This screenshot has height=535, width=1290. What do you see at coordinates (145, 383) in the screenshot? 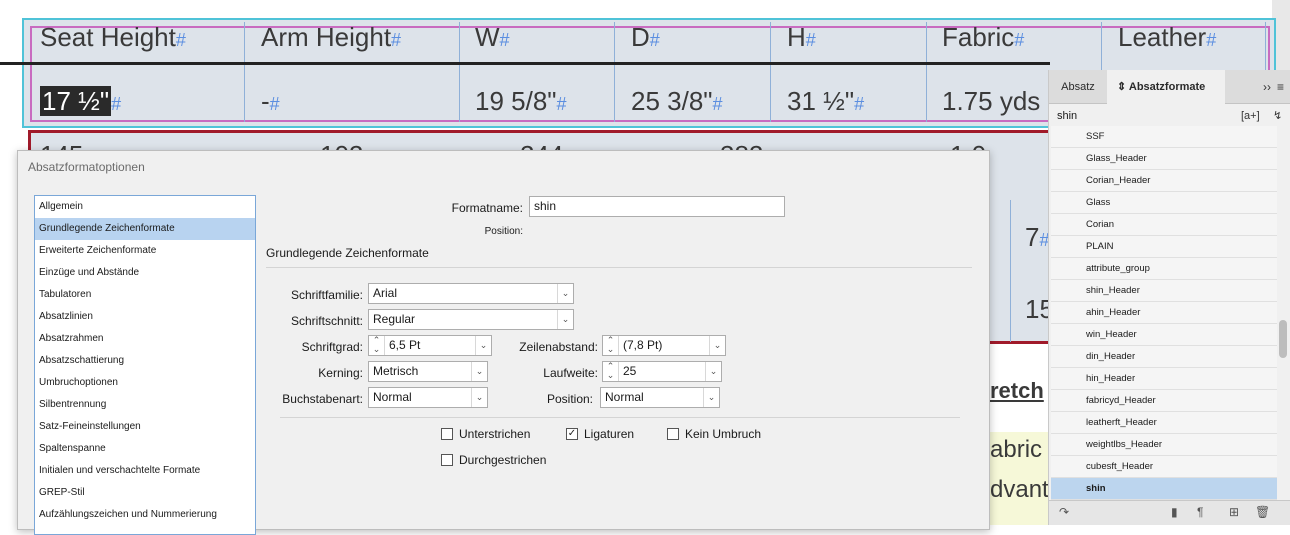
I see `category-item: Umbruchoptionen` at bounding box center [145, 383].